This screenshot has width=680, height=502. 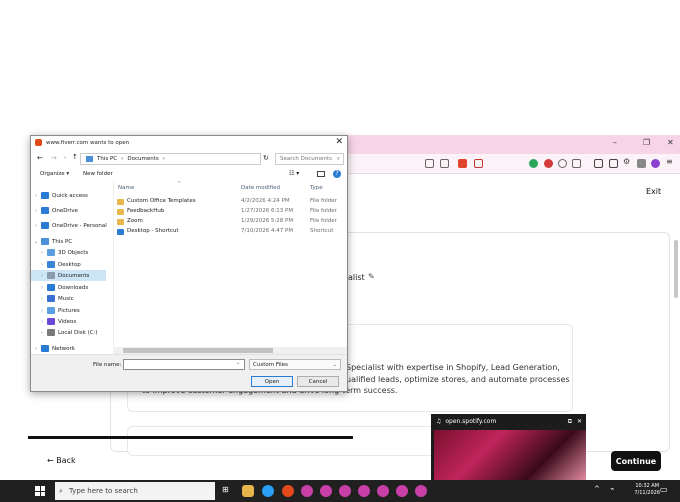 I want to click on desktop-icon, so click(x=51, y=264).